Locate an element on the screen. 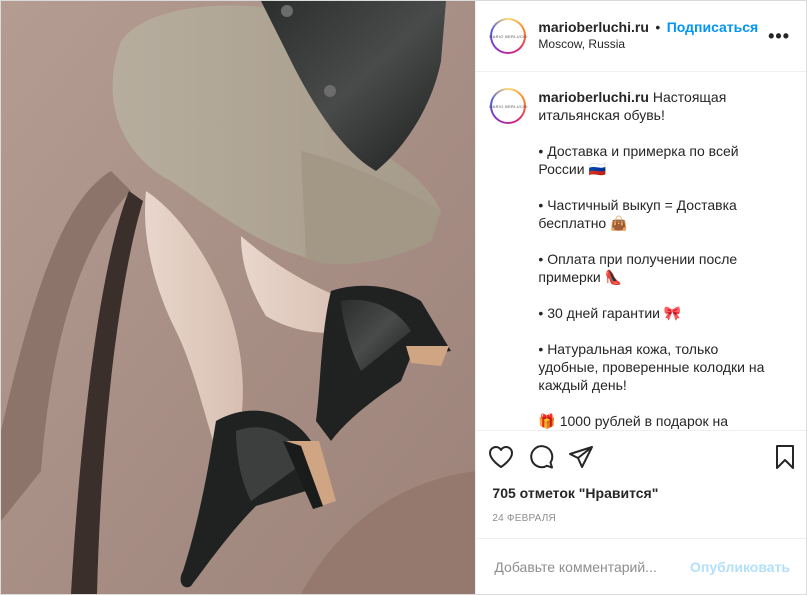 Image resolution: width=807 pixels, height=595 pixels. comment-button is located at coordinates (548, 457).